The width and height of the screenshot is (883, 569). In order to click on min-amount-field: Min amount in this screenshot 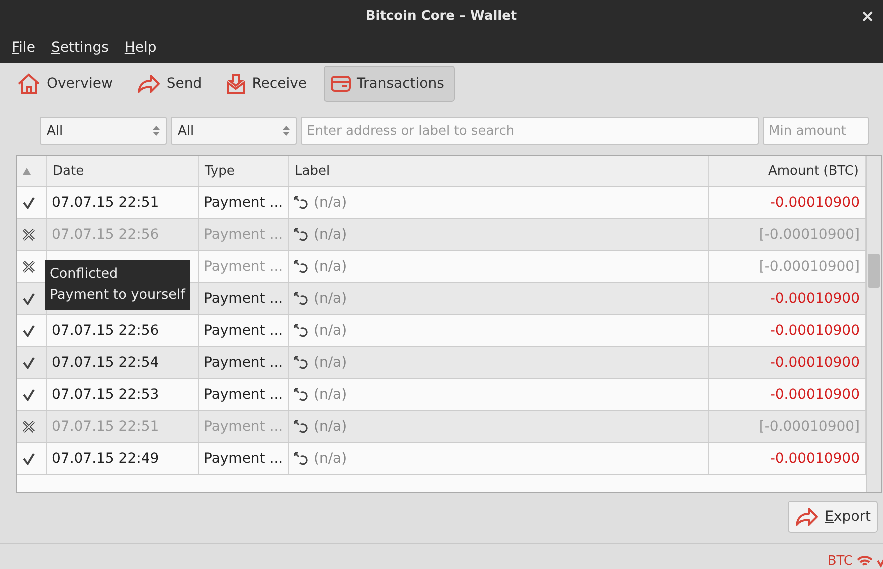, I will do `click(816, 131)`.